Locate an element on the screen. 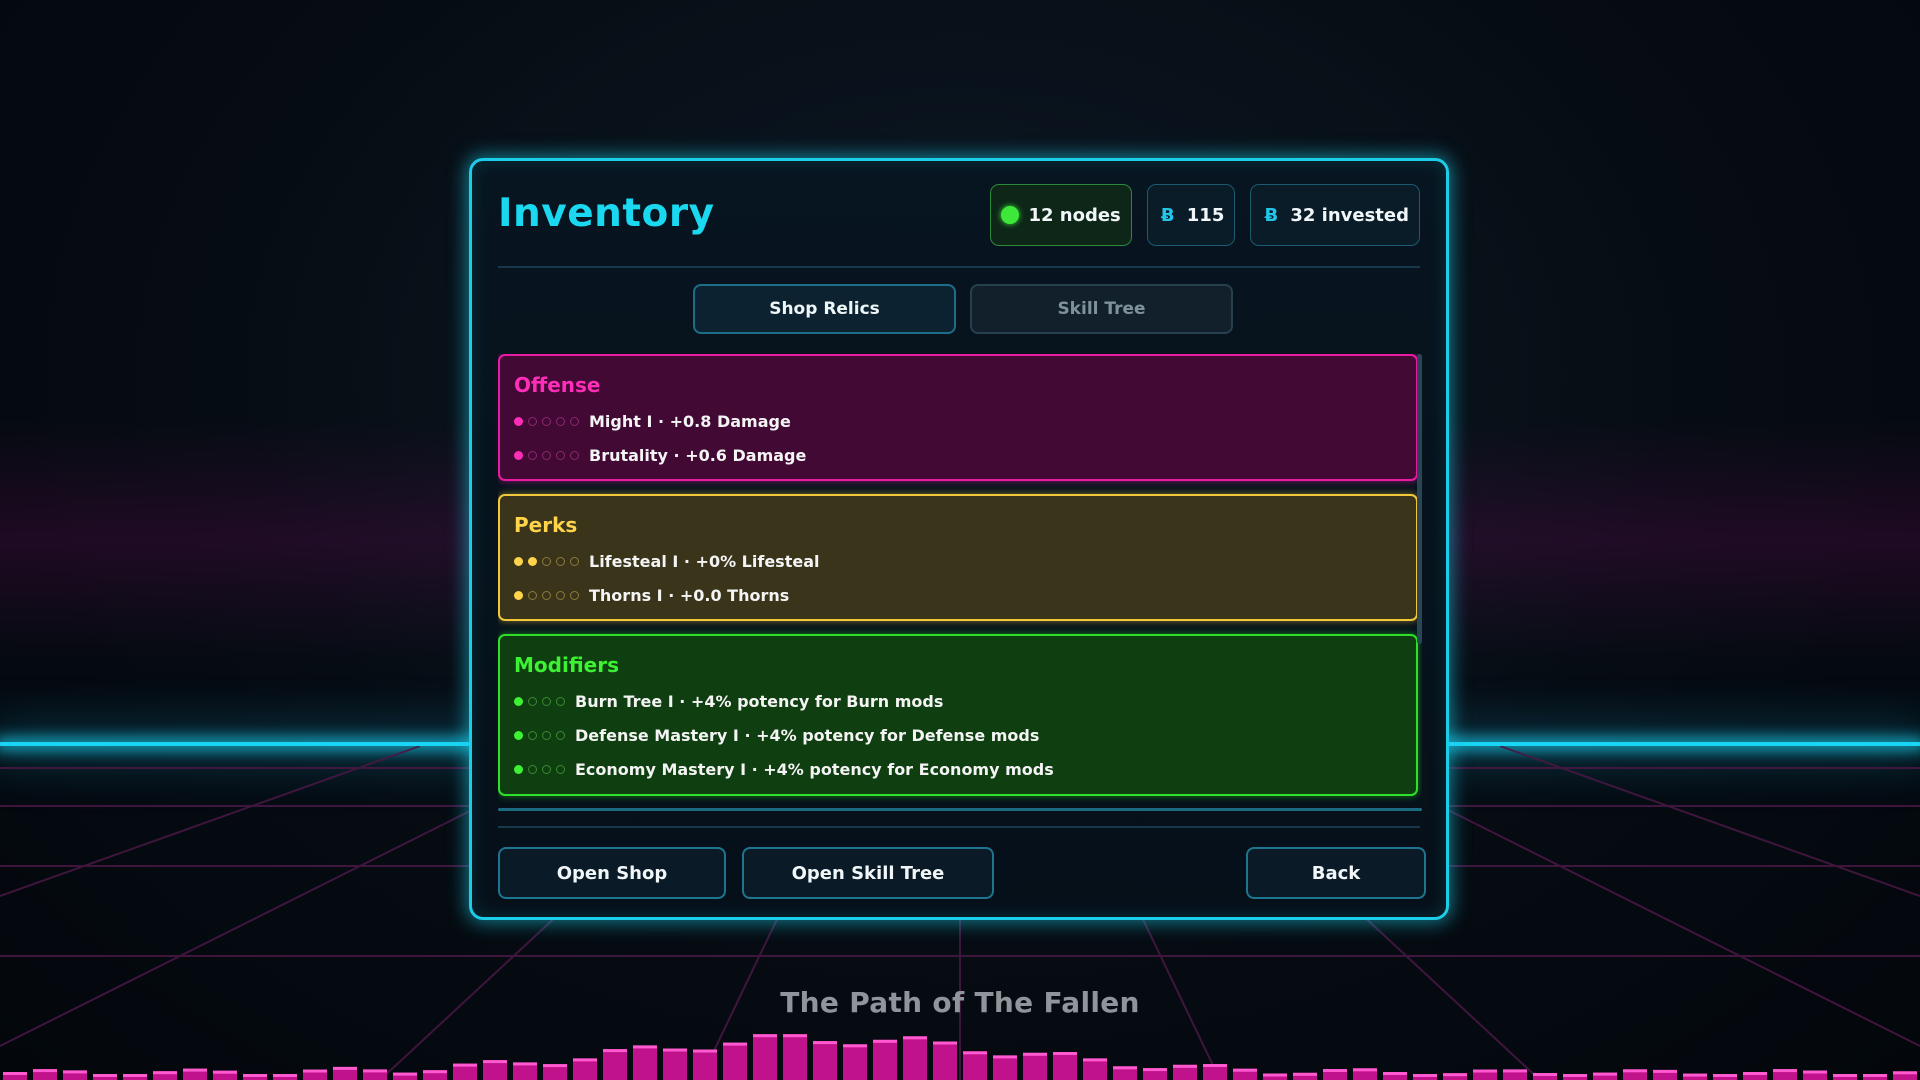 The width and height of the screenshot is (1920, 1080). category-title: Modifiers is located at coordinates (566, 665).